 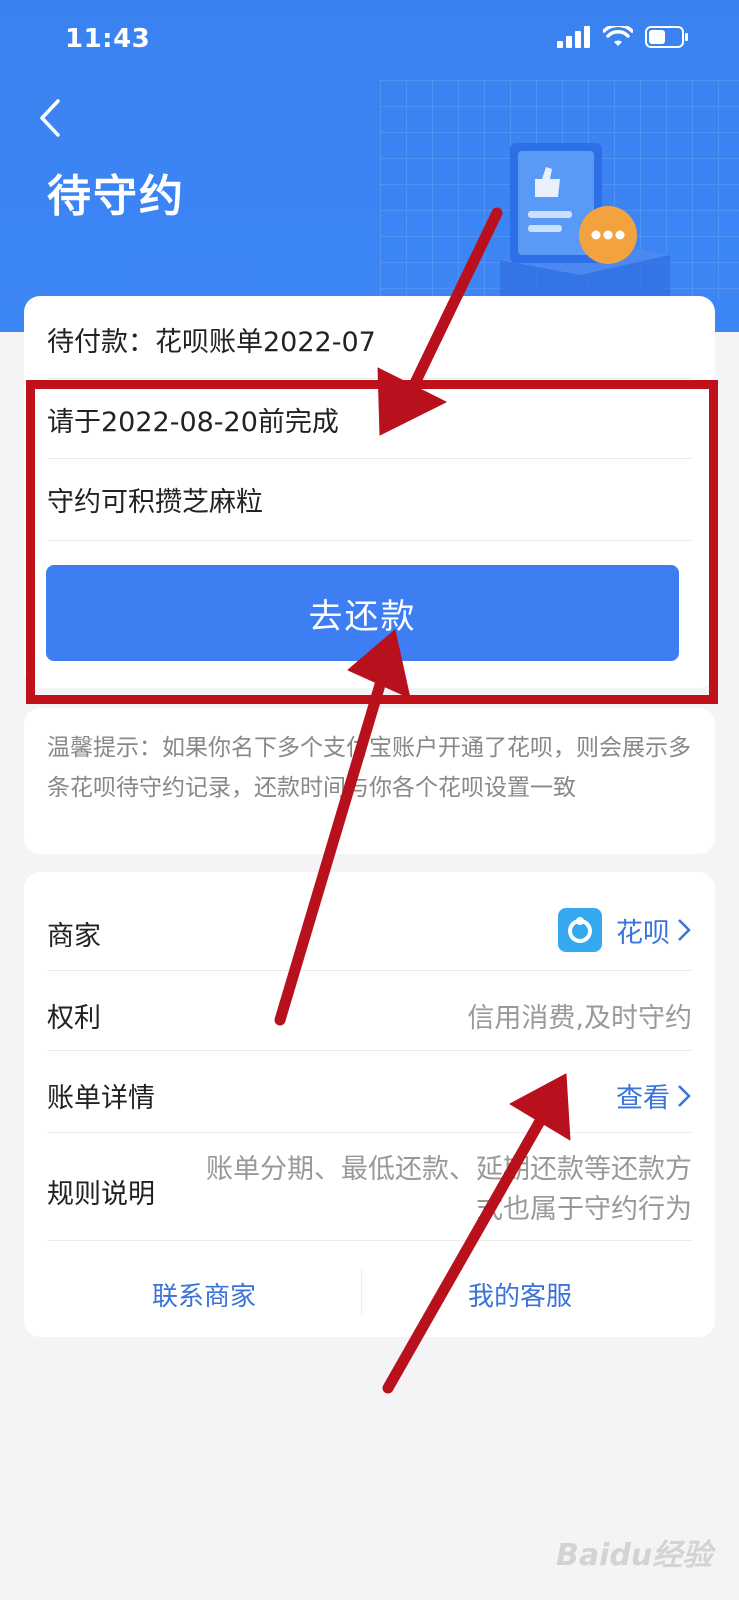 What do you see at coordinates (204, 1294) in the screenshot?
I see `contact-merchant-link: 联系商家` at bounding box center [204, 1294].